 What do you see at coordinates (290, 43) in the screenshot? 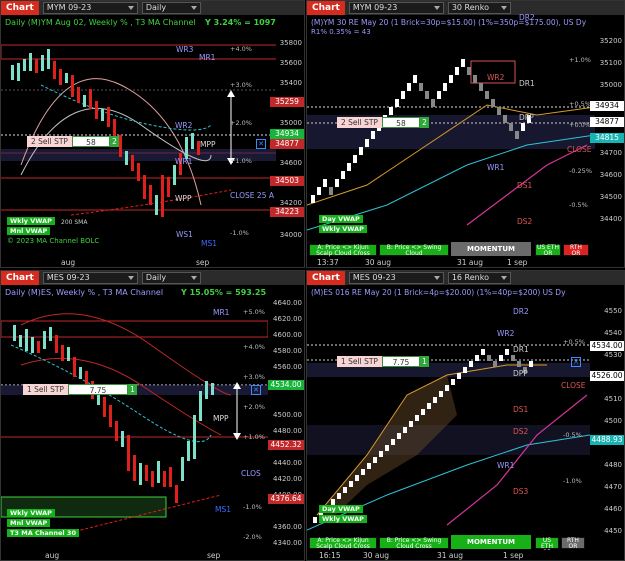
I see `y-tick: 35800` at bounding box center [290, 43].